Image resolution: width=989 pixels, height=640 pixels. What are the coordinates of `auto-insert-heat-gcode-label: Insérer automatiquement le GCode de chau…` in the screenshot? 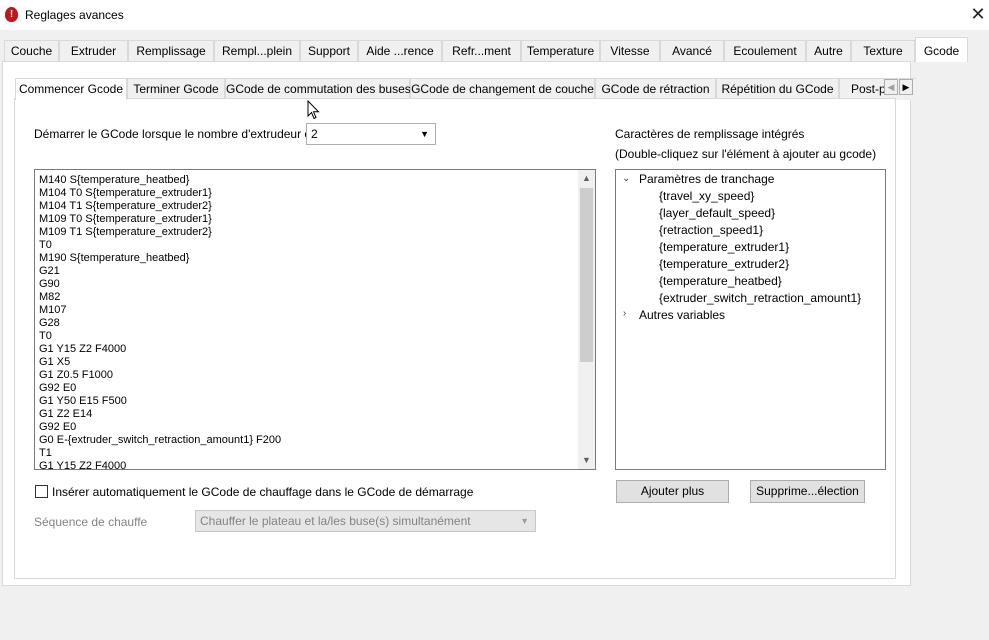 It's located at (263, 492).